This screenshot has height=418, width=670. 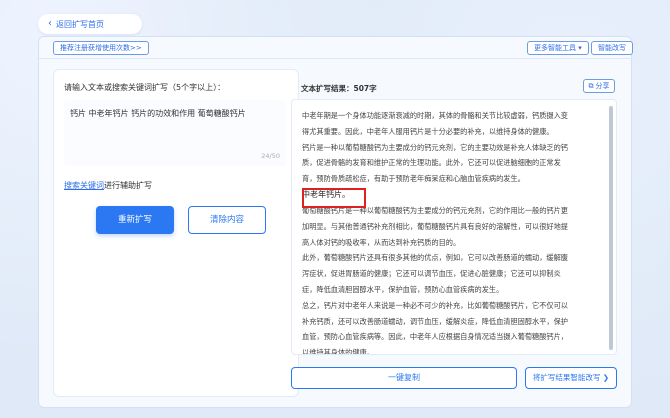 I want to click on more-tools-dropdown: 更多智能工具 ▾, so click(x=558, y=48).